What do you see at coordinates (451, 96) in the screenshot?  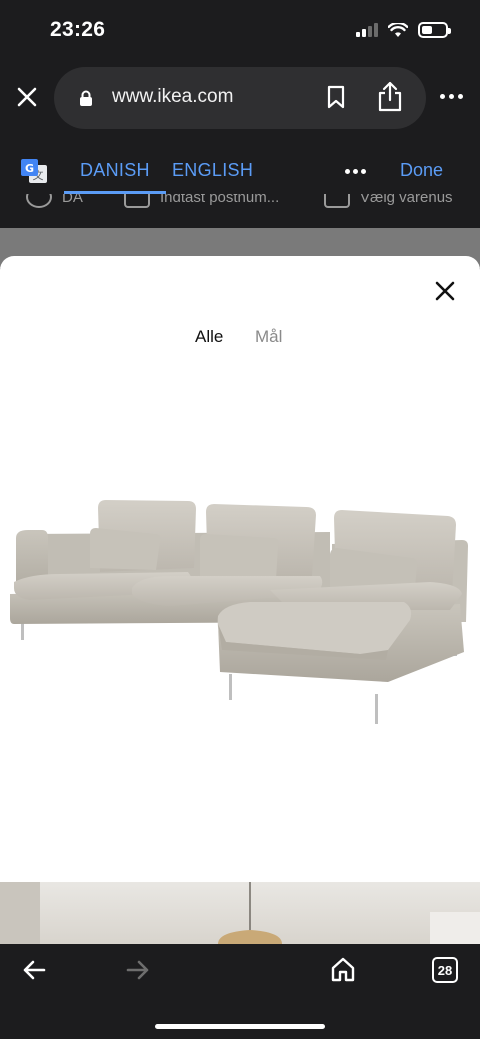 I see `more-options-icon` at bounding box center [451, 96].